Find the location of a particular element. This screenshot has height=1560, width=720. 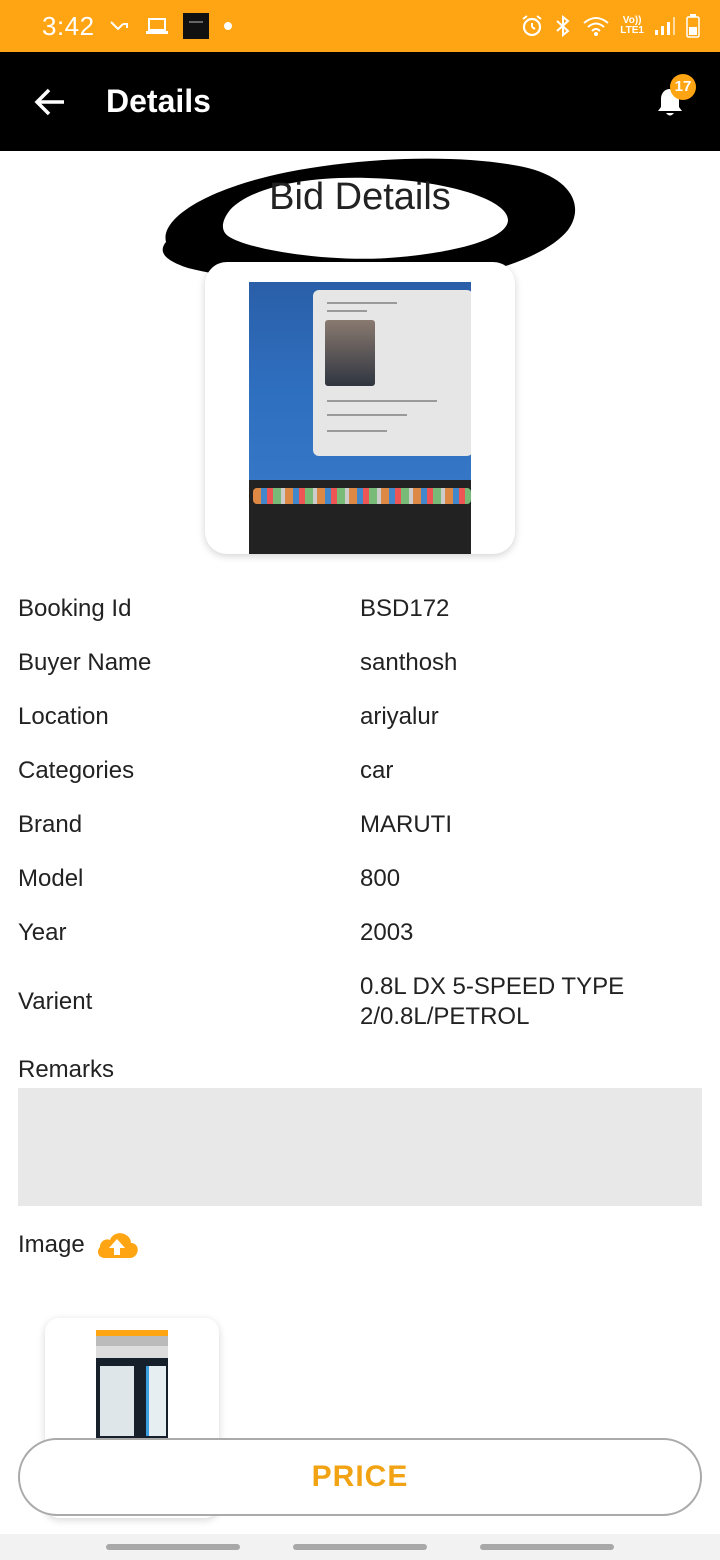

main-photo-card is located at coordinates (360, 408).